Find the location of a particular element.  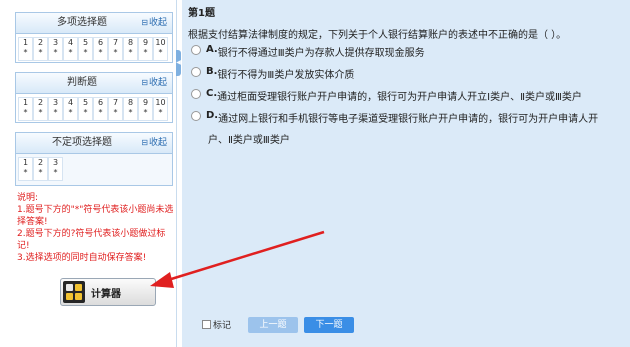

notes-line-3: 3.选择选项的同时自动保存答案! is located at coordinates (82, 258).